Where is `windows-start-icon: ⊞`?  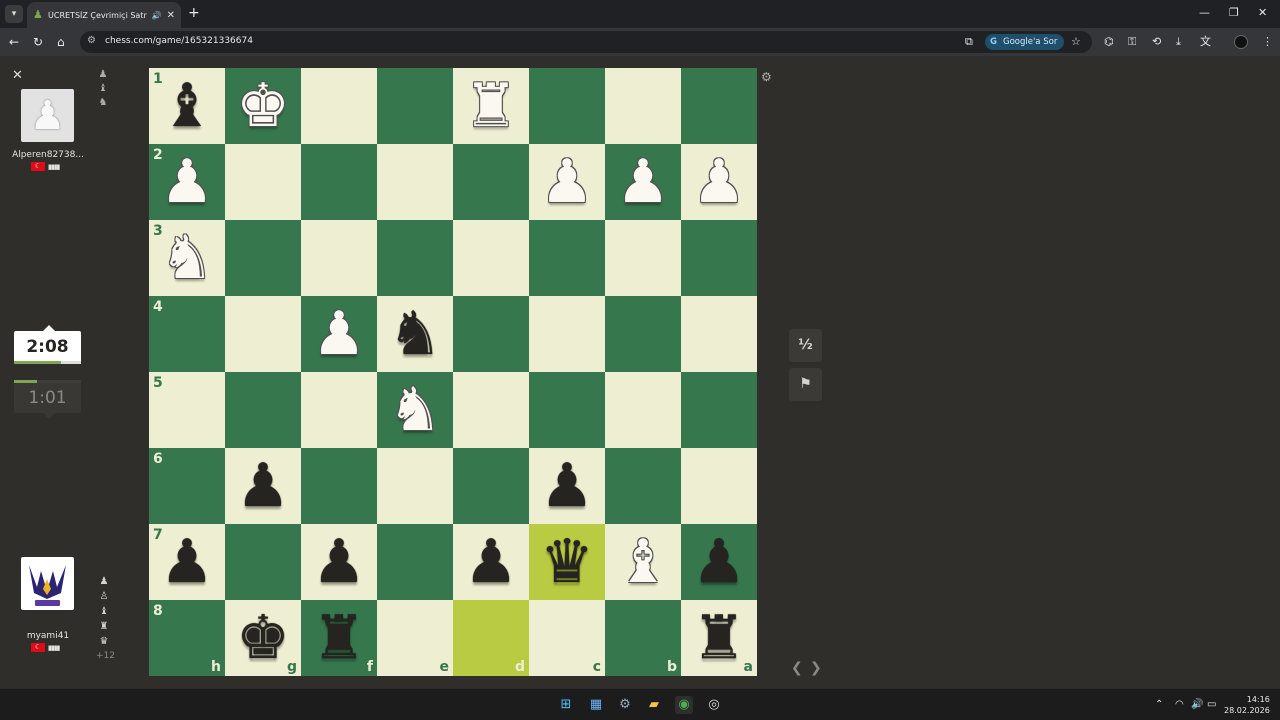
windows-start-icon: ⊞ is located at coordinates (566, 705).